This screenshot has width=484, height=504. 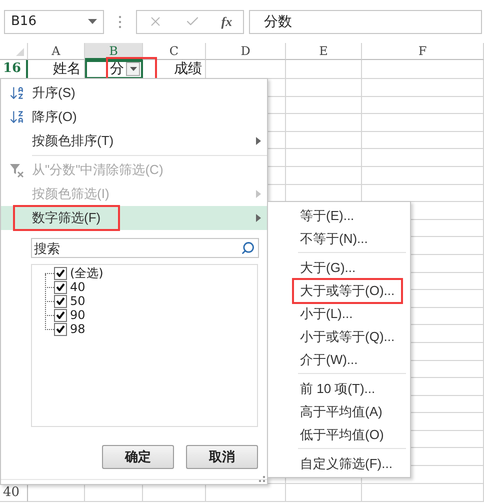 What do you see at coordinates (54, 22) in the screenshot?
I see `name-box: B16` at bounding box center [54, 22].